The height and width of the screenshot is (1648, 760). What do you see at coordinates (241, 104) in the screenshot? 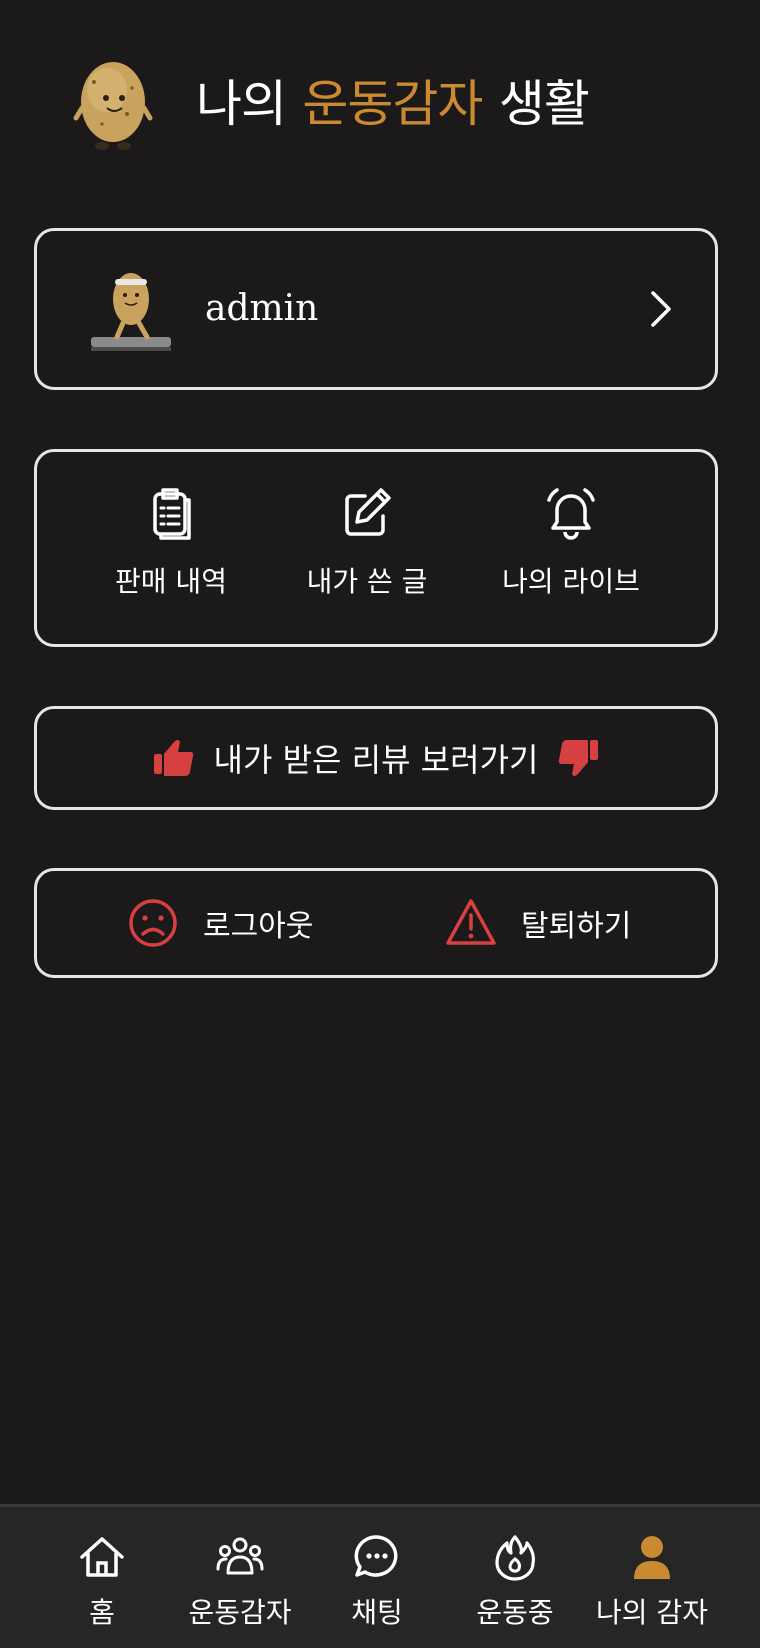
I see `title-prefix: 나의` at bounding box center [241, 104].